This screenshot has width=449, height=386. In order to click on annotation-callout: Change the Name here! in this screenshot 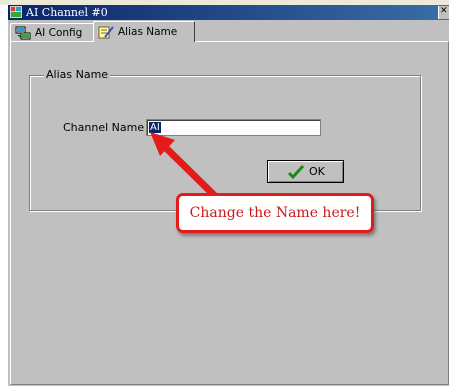, I will do `click(275, 213)`.